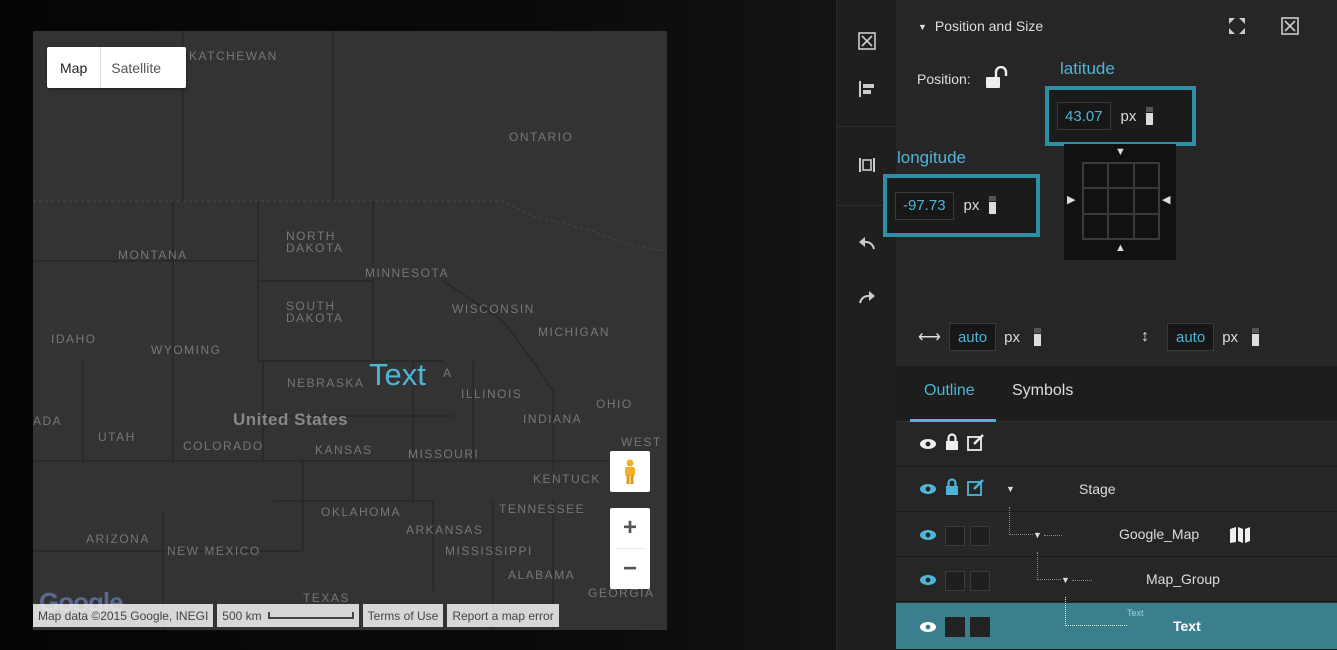 The image size is (1337, 650). I want to click on outline-row-google-map: ▼ Google_Map, so click(1116, 532).